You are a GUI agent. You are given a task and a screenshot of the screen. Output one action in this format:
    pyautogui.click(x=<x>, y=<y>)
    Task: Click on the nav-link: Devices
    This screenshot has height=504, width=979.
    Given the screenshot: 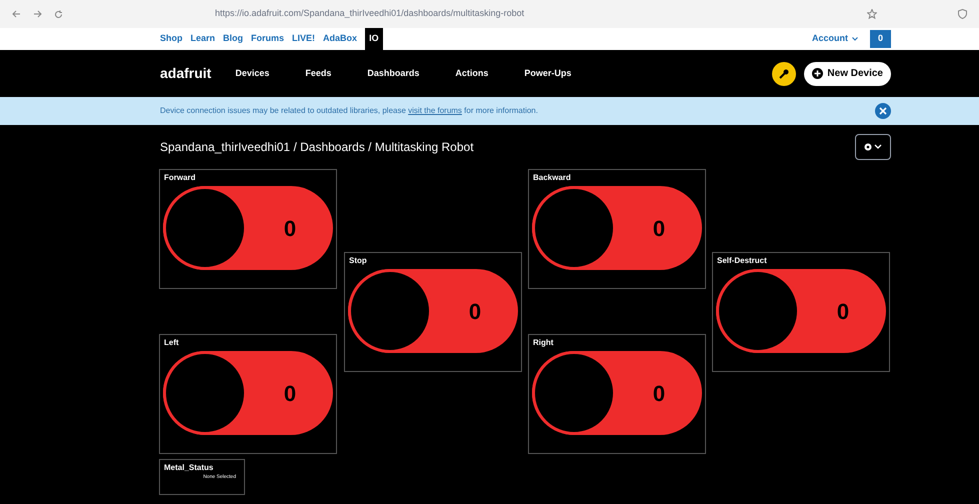 What is the action you would take?
    pyautogui.click(x=252, y=73)
    